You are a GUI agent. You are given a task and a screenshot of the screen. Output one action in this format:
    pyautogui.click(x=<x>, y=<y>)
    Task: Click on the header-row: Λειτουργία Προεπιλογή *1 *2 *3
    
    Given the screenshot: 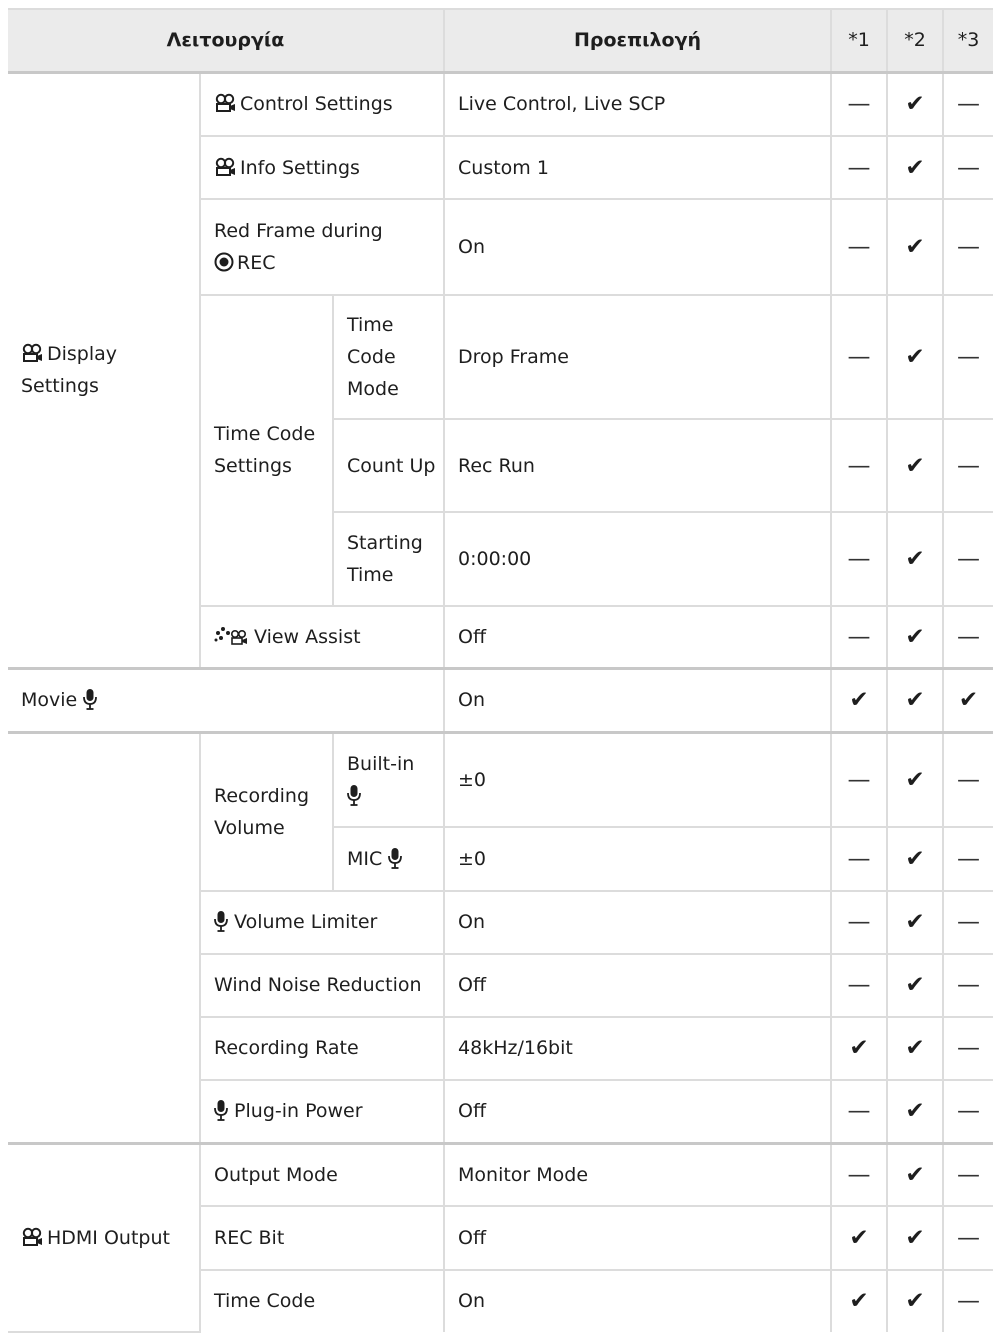 What is the action you would take?
    pyautogui.click(x=500, y=41)
    